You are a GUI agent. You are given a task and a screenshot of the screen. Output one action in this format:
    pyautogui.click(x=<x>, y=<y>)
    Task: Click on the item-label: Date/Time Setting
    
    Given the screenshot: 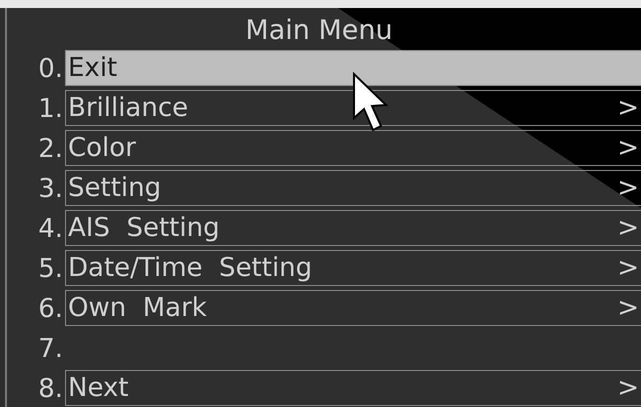 What is the action you would take?
    pyautogui.click(x=189, y=268)
    